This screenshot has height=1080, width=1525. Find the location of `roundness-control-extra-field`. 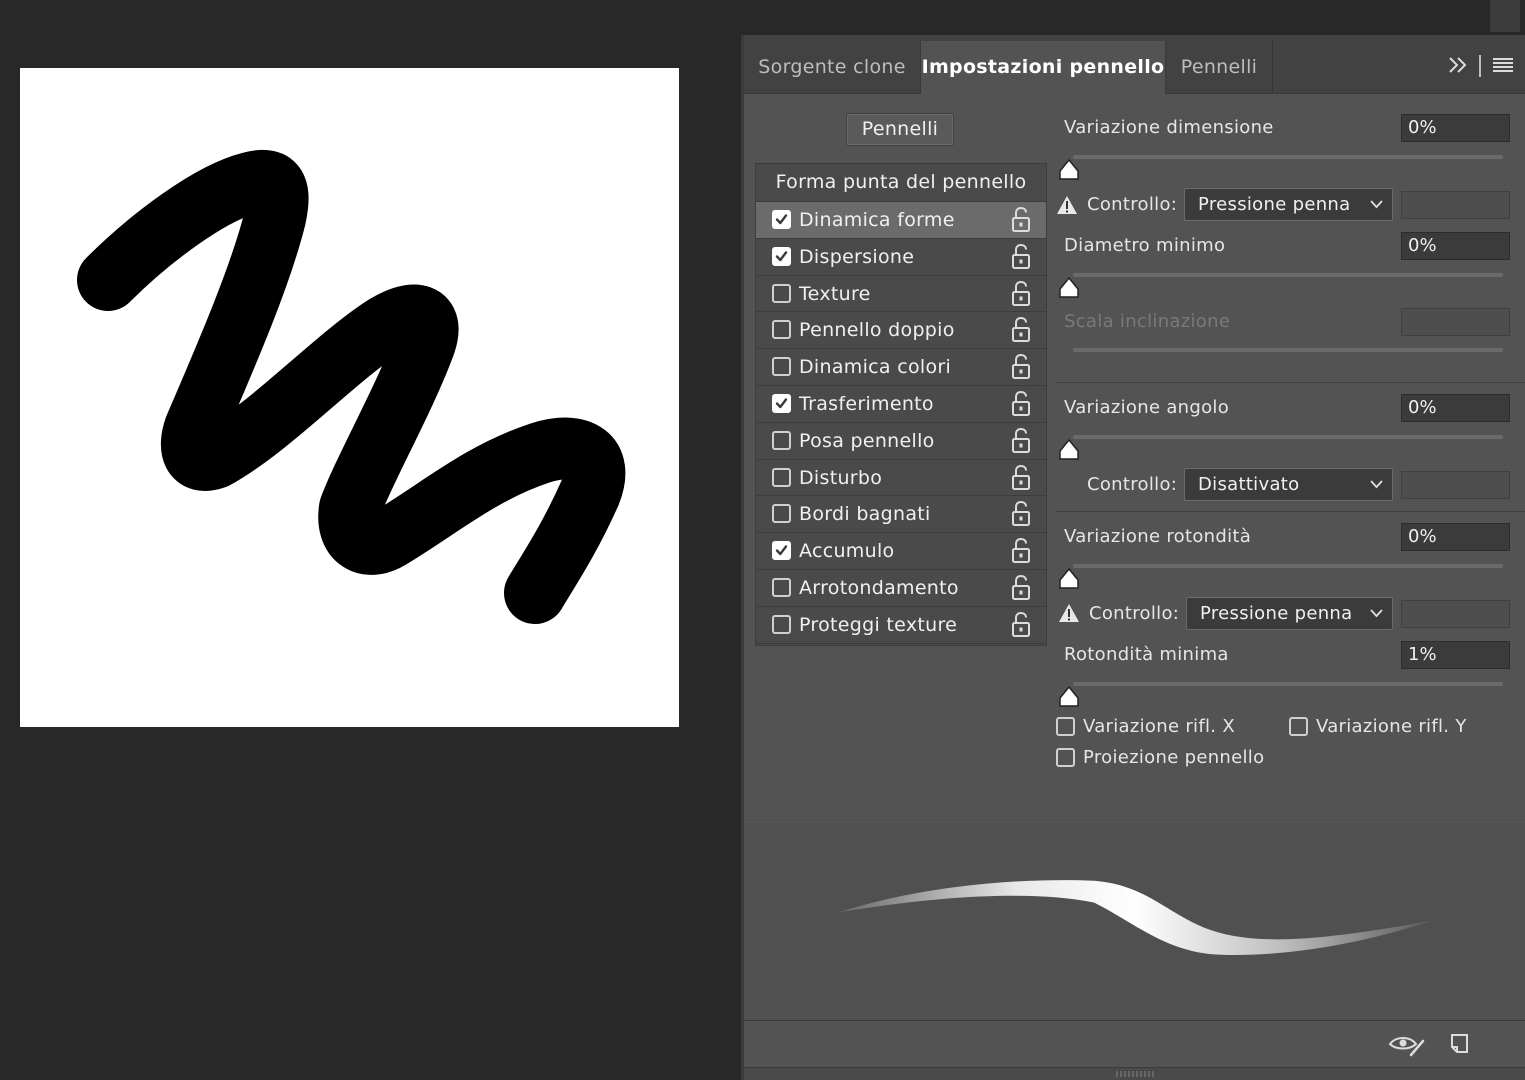

roundness-control-extra-field is located at coordinates (1455, 614).